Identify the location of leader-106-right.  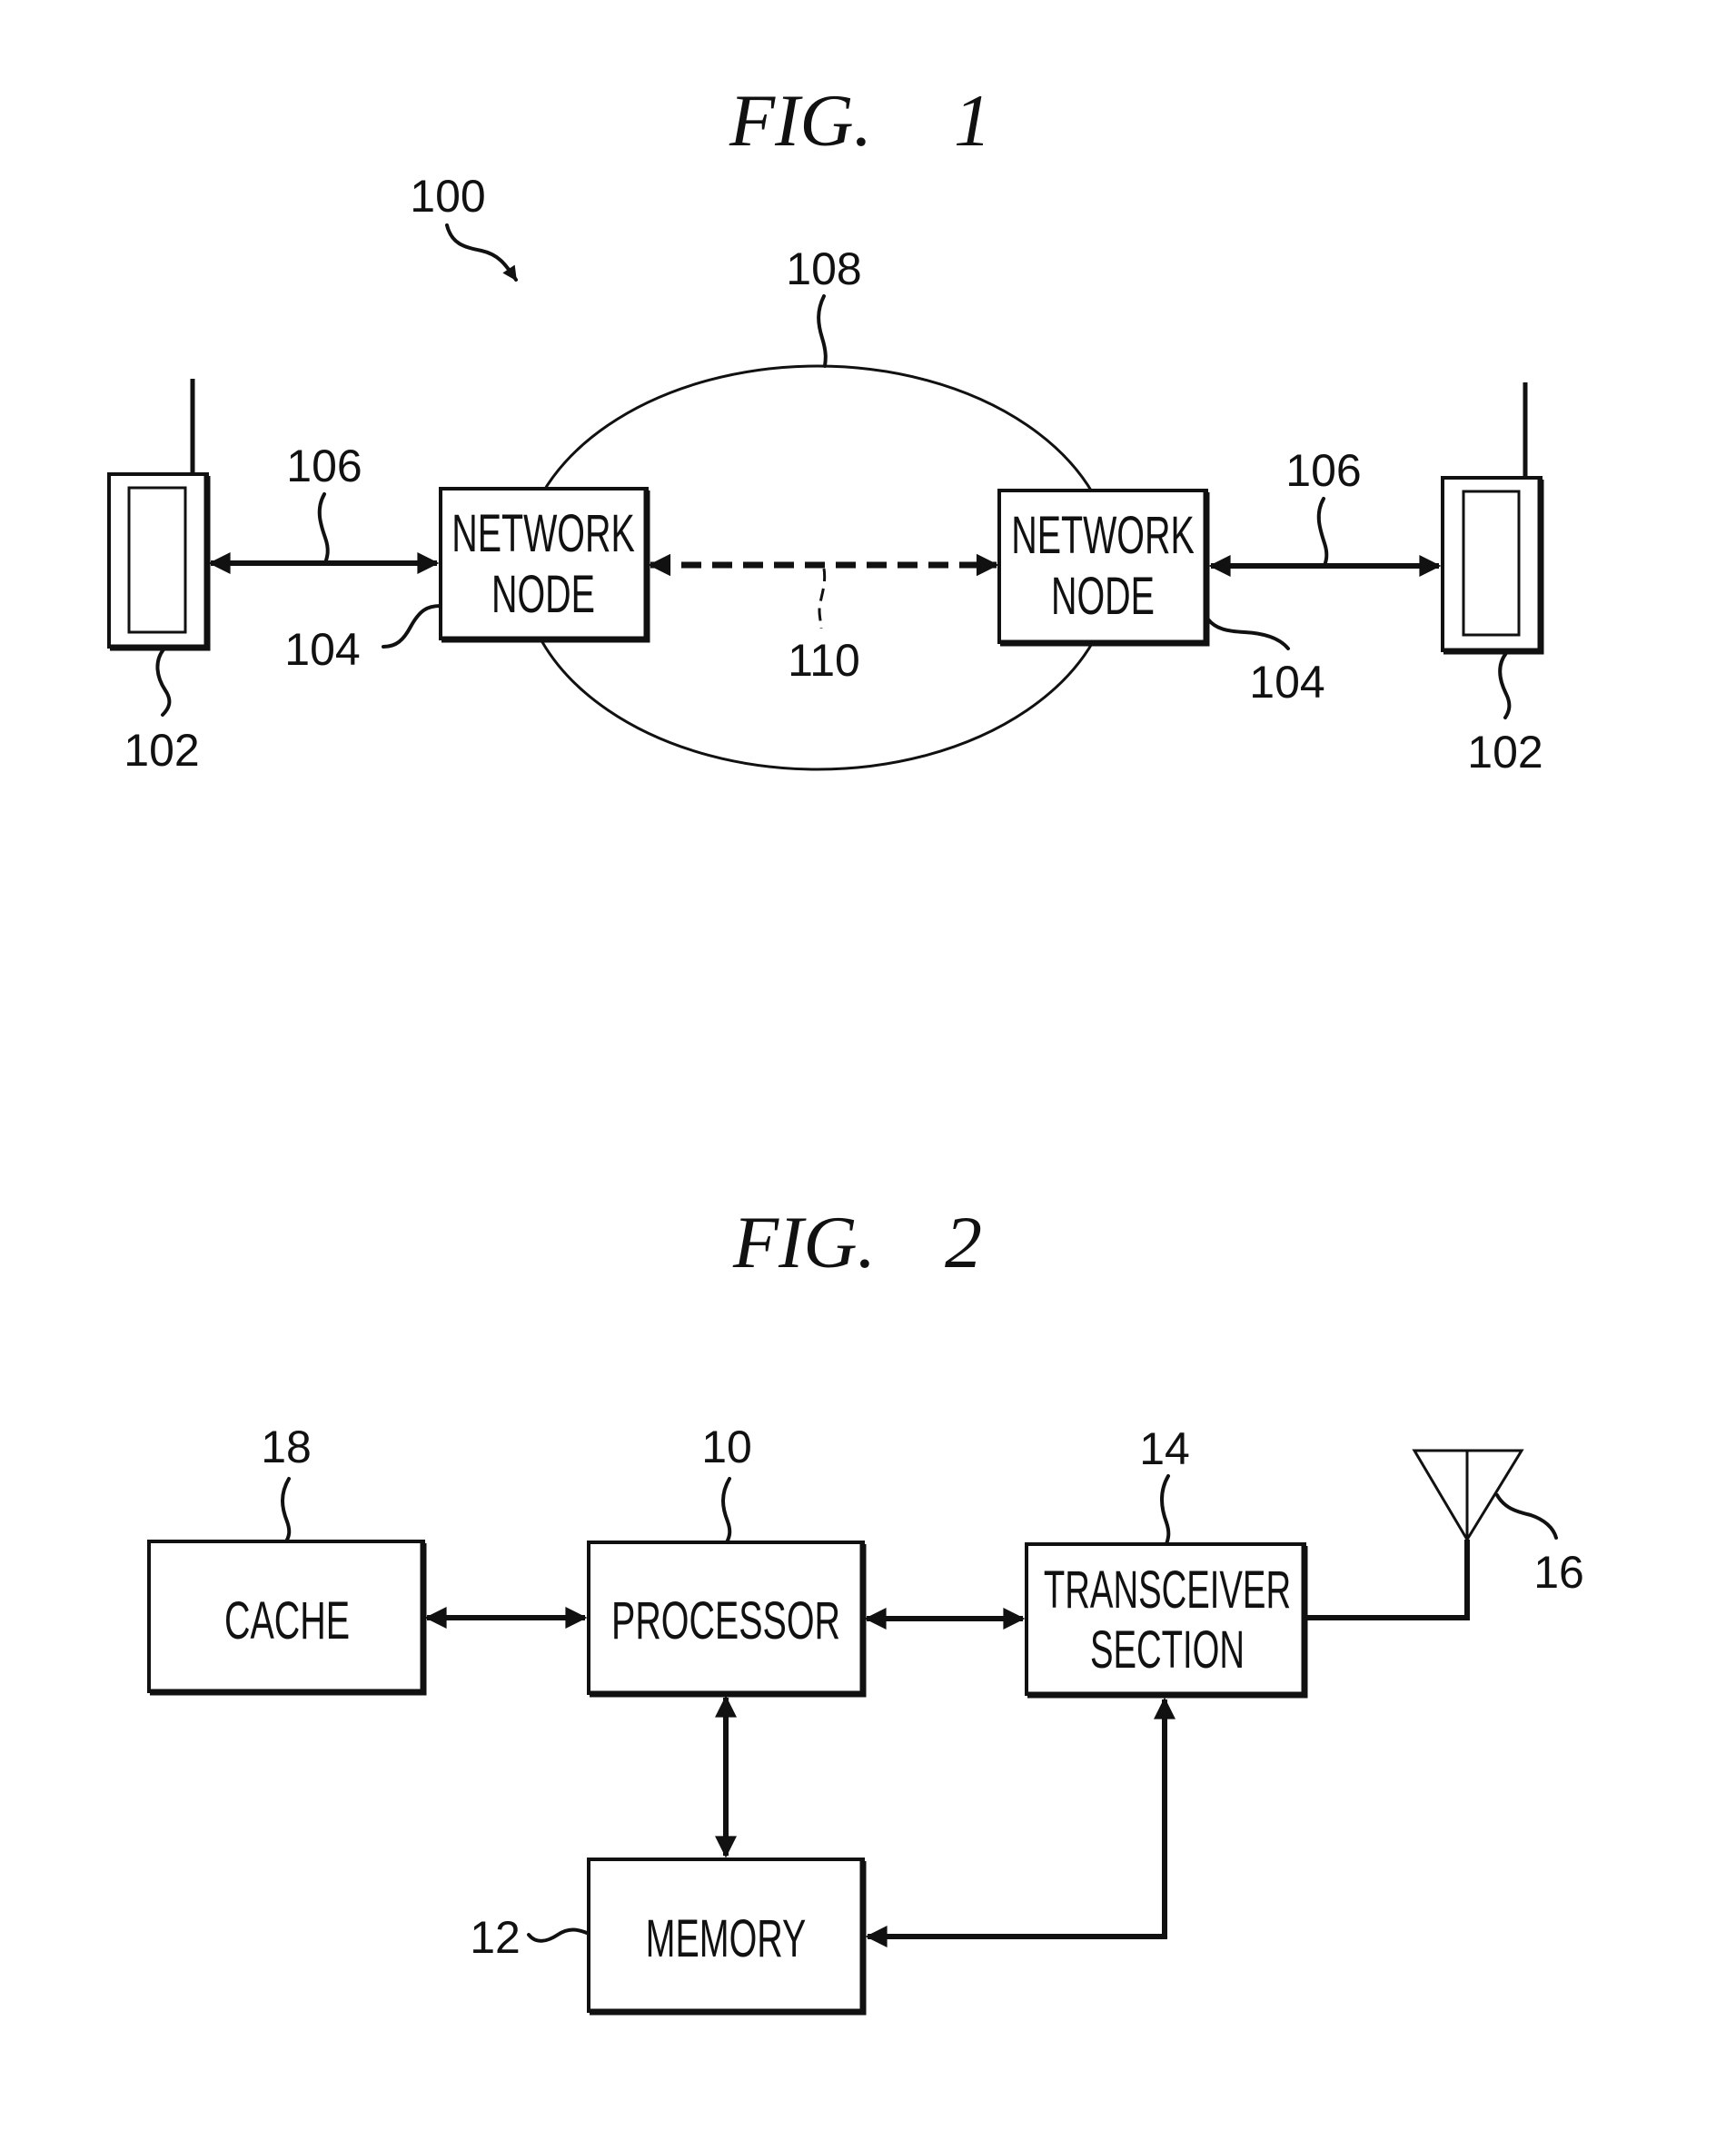
(1322, 533).